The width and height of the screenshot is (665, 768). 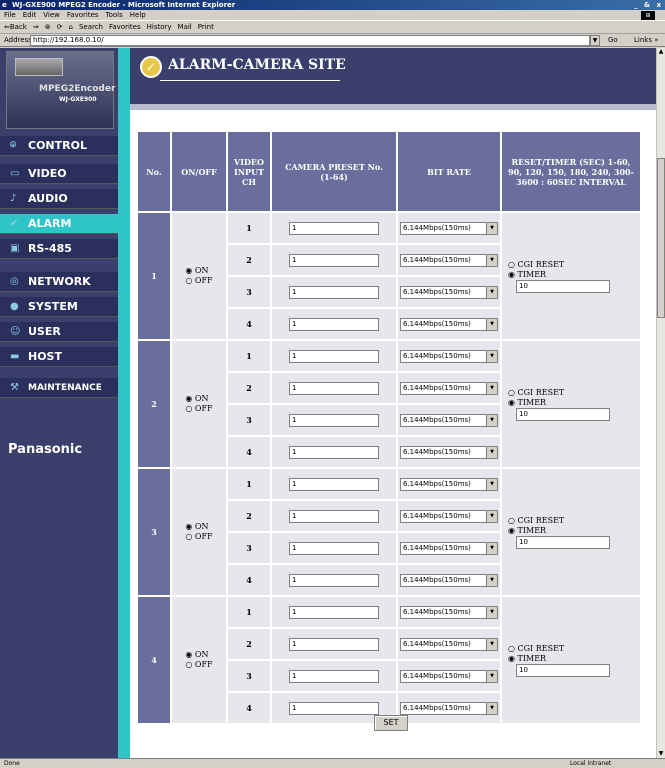 What do you see at coordinates (310, 40) in the screenshot?
I see `address-input: http://192.168.0.10/` at bounding box center [310, 40].